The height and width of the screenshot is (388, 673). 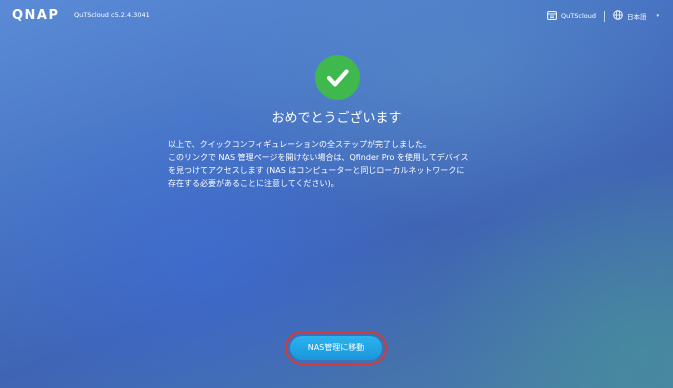 I want to click on language-label: 日本語, so click(x=636, y=17).